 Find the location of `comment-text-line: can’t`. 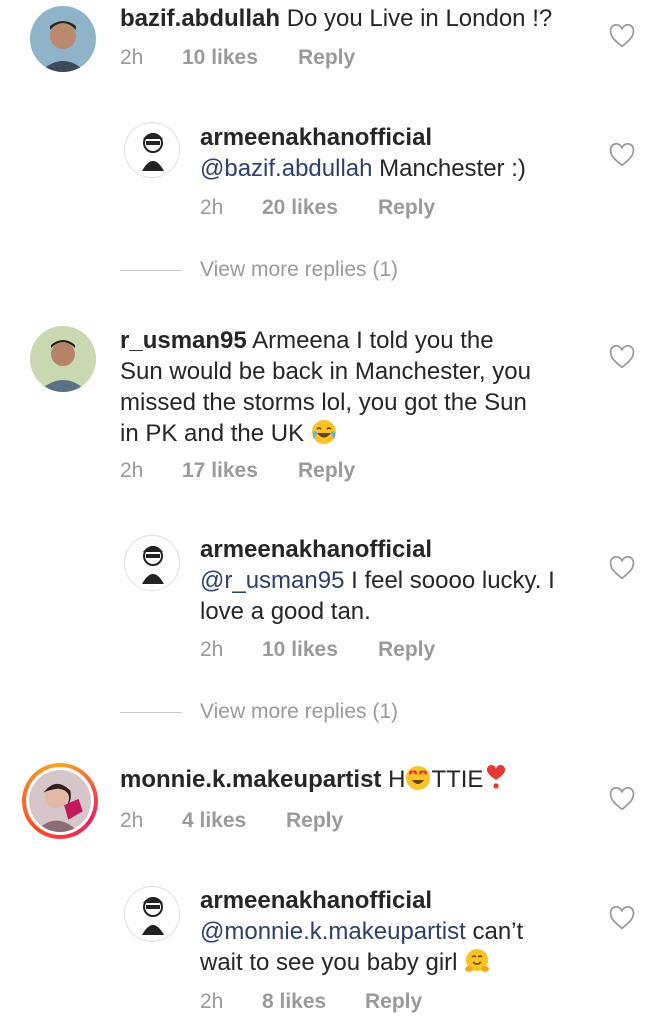

comment-text-line: can’t is located at coordinates (498, 931).